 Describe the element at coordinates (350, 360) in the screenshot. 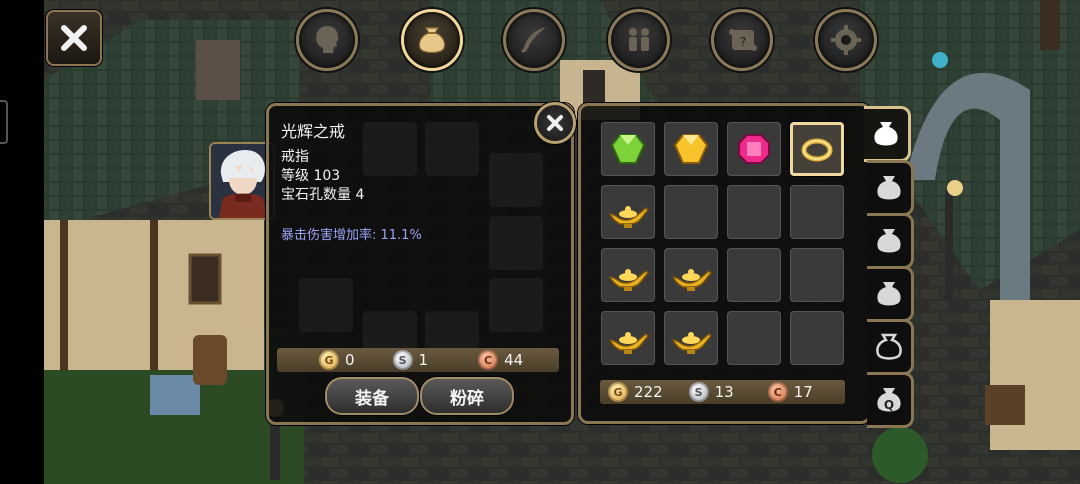

I see `price-gold-value: 0` at that location.